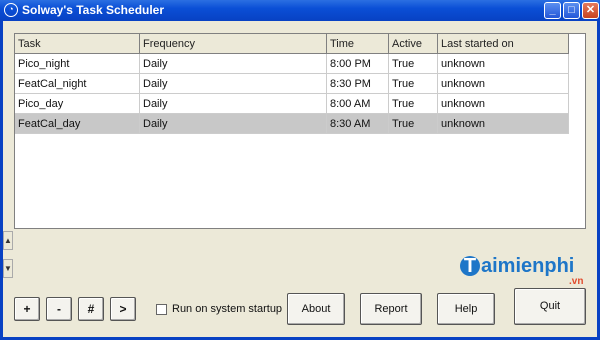  I want to click on cell-time: 8:00 AM, so click(357, 103).